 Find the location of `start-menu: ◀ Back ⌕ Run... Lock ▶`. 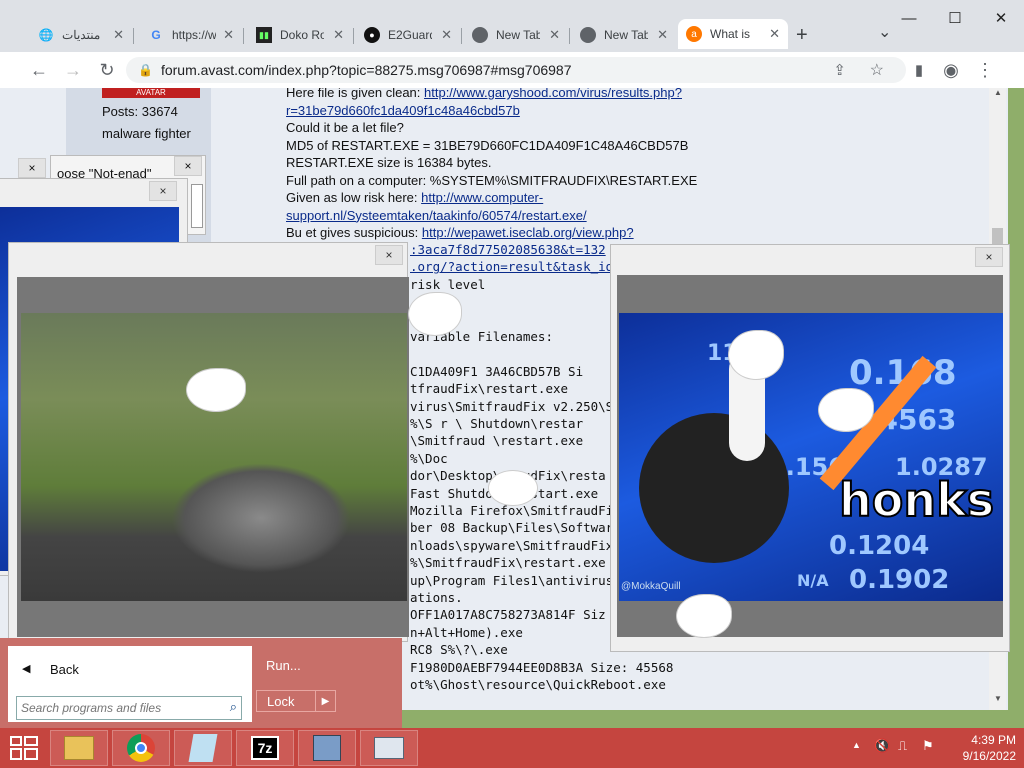

start-menu: ◀ Back ⌕ Run... Lock ▶ is located at coordinates (201, 683).